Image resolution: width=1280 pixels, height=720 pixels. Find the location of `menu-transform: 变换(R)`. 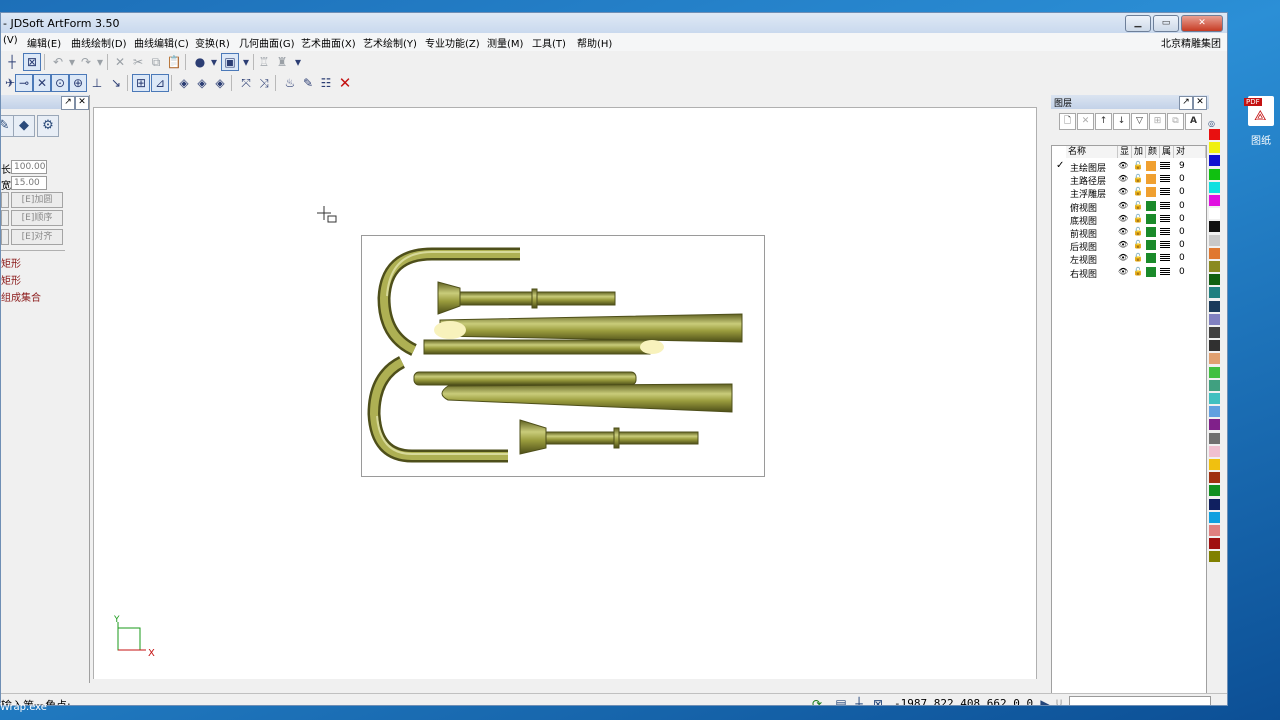

menu-transform: 变换(R) is located at coordinates (212, 42).